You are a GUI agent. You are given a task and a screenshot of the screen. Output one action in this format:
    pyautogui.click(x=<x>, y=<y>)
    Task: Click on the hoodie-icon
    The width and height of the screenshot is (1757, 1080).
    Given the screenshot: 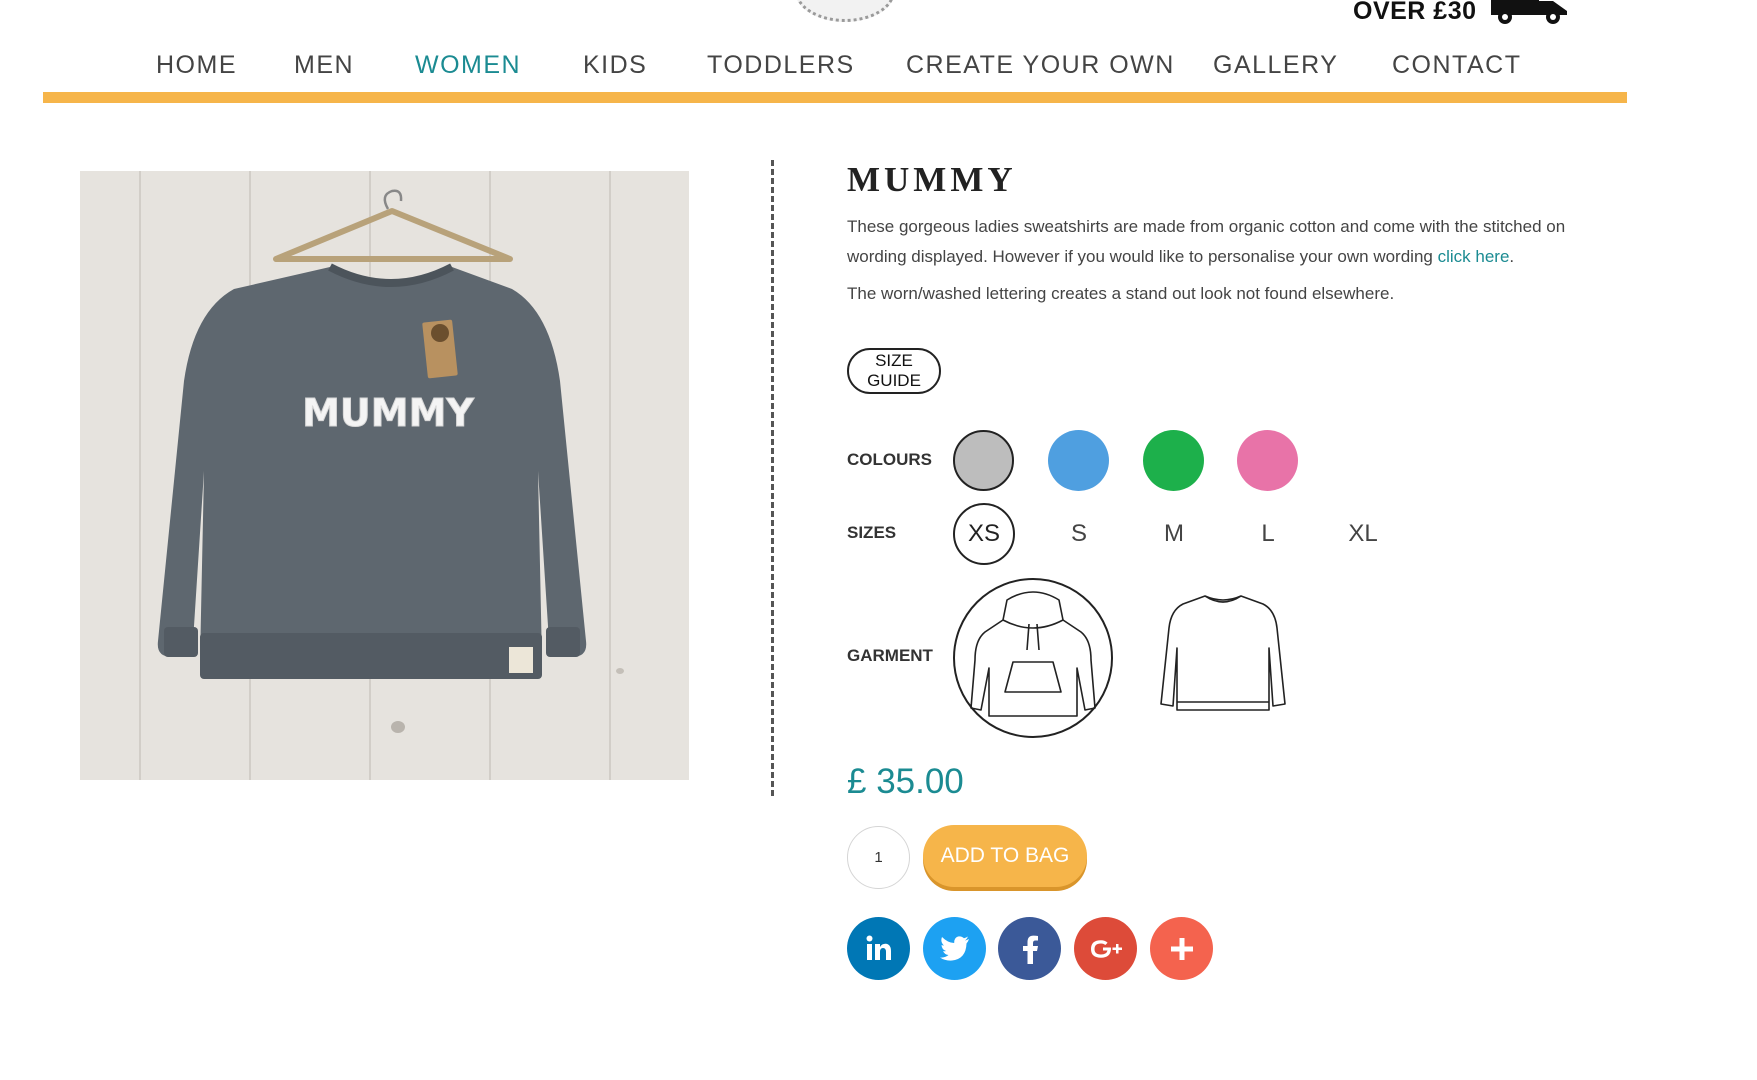 What is the action you would take?
    pyautogui.click(x=1033, y=654)
    